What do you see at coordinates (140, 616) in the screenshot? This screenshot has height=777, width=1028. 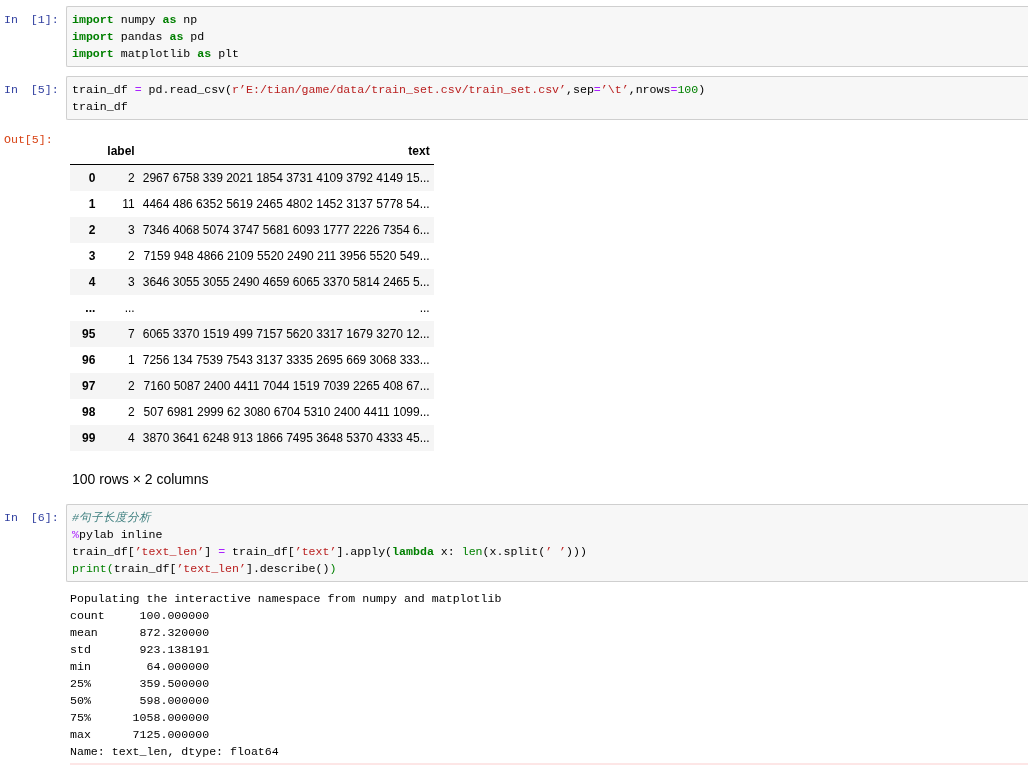 I see `output-line: count 100.000000` at bounding box center [140, 616].